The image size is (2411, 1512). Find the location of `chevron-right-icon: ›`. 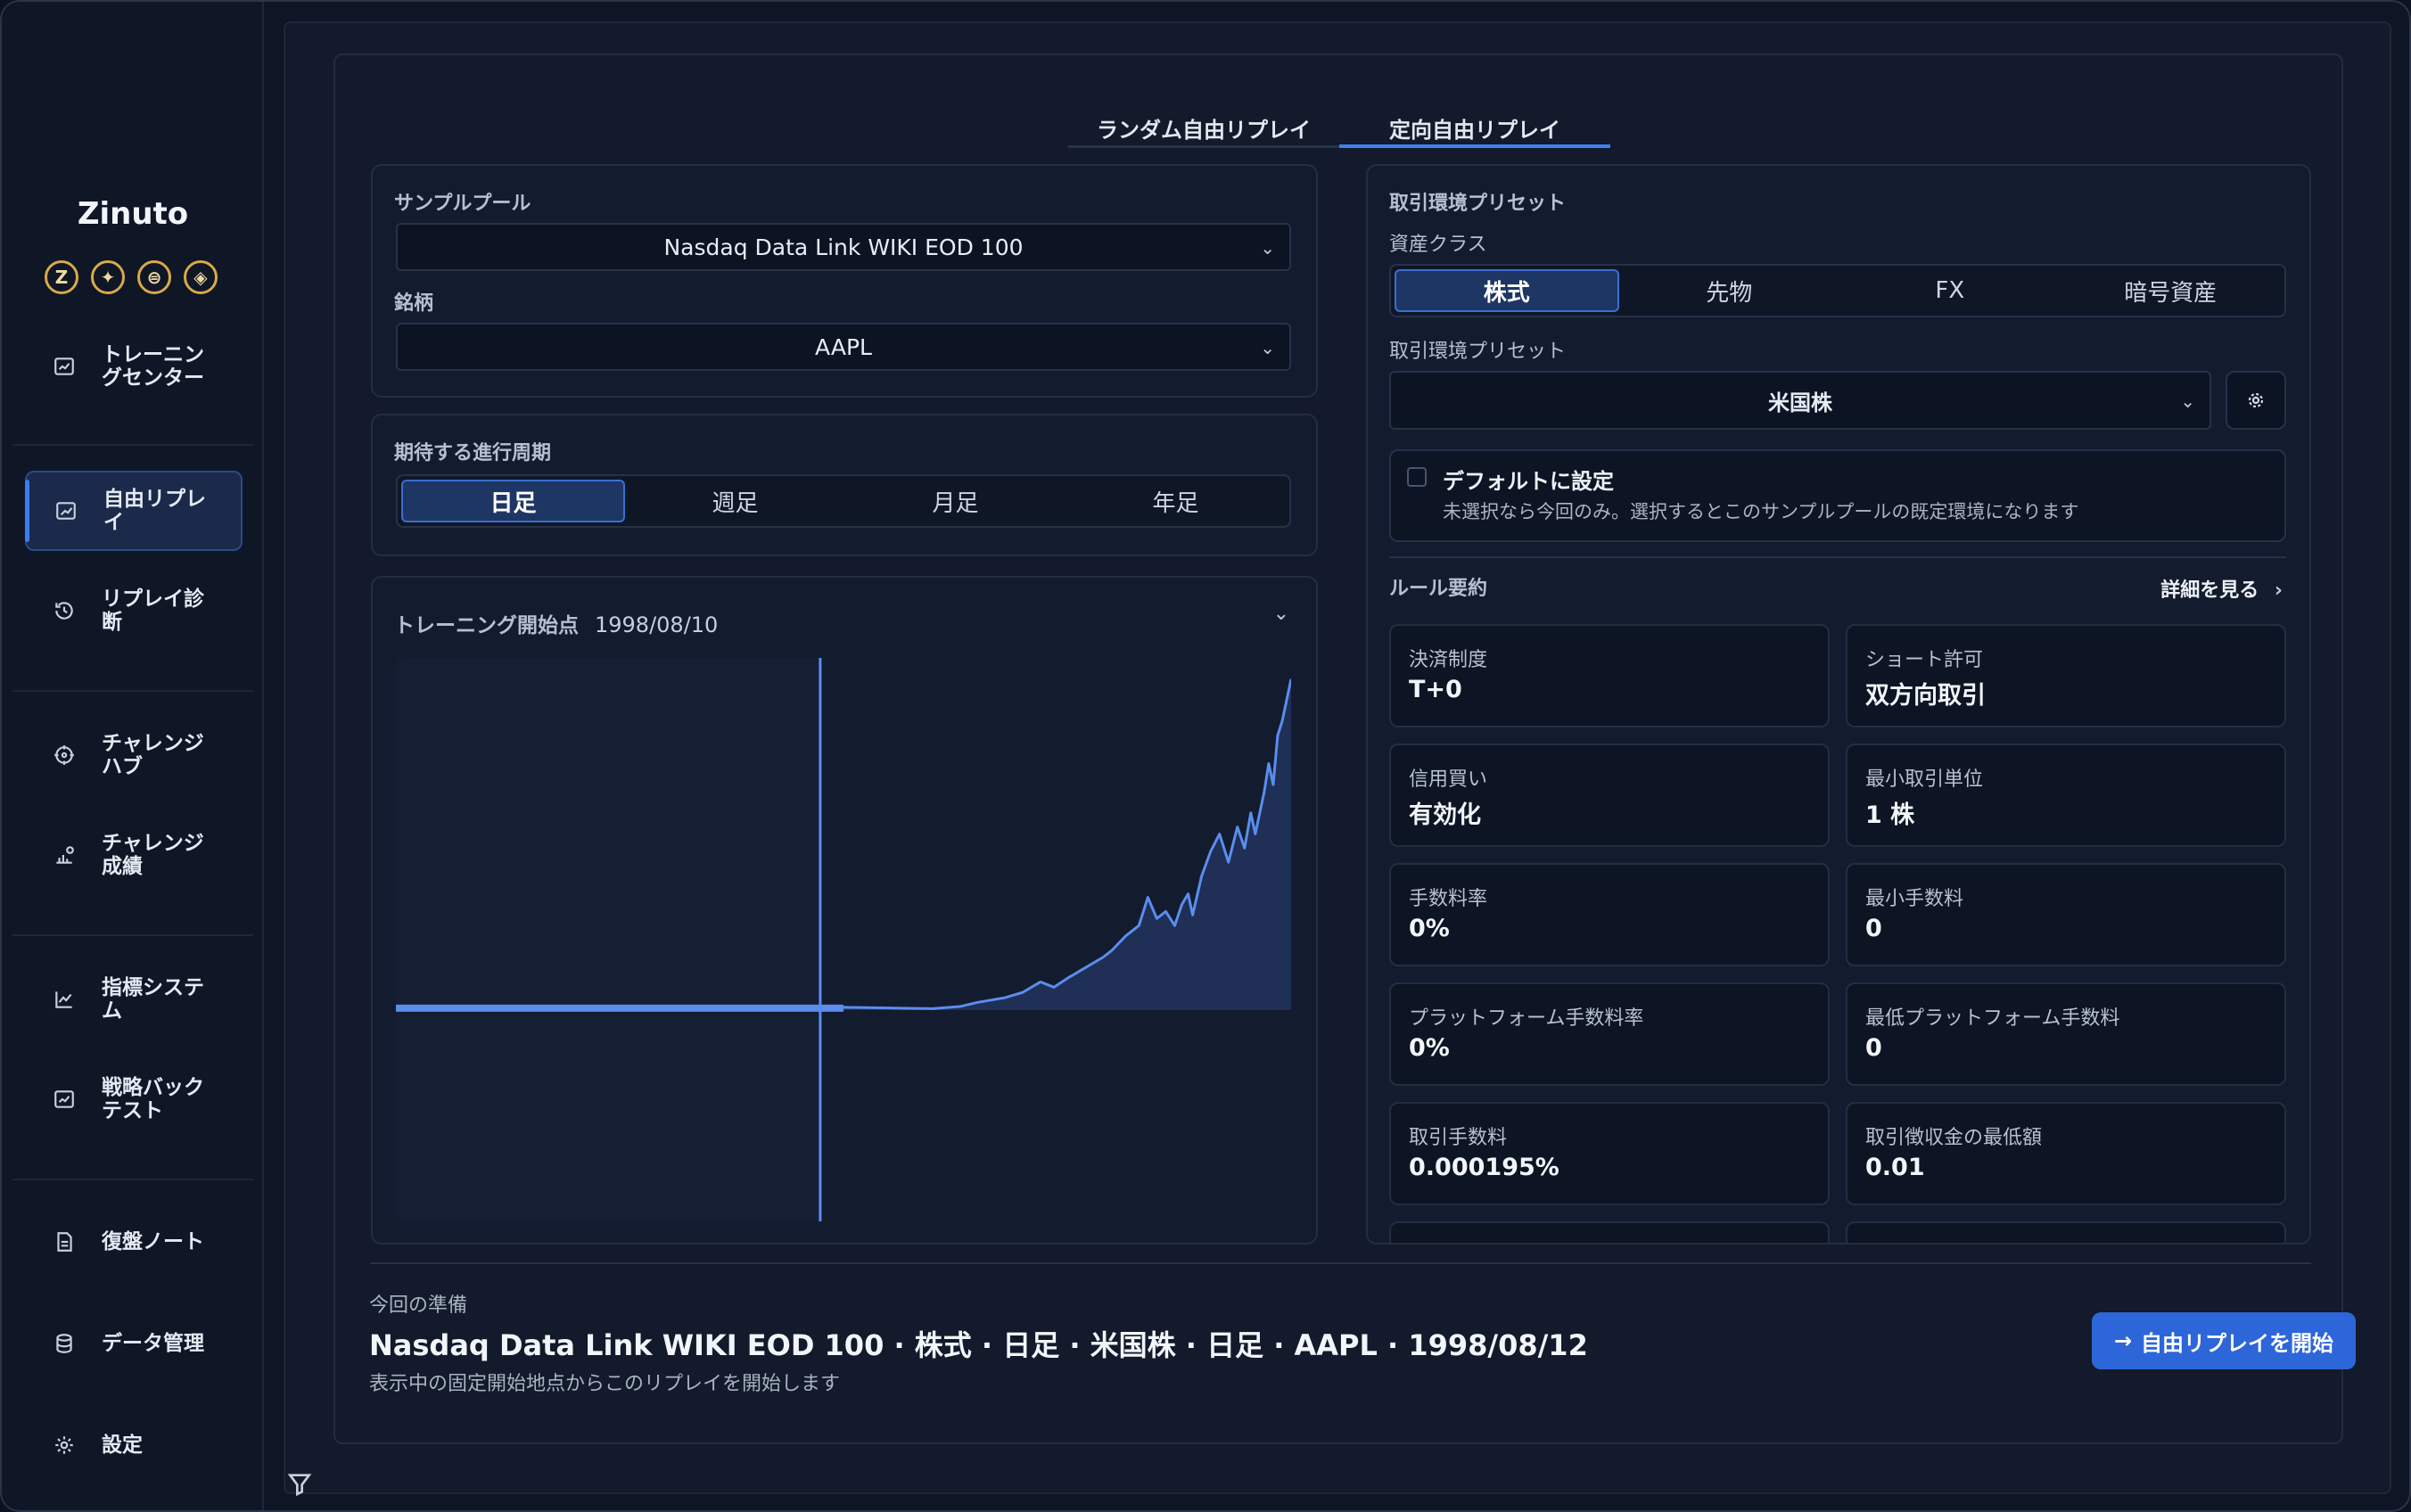

chevron-right-icon: › is located at coordinates (2278, 590).